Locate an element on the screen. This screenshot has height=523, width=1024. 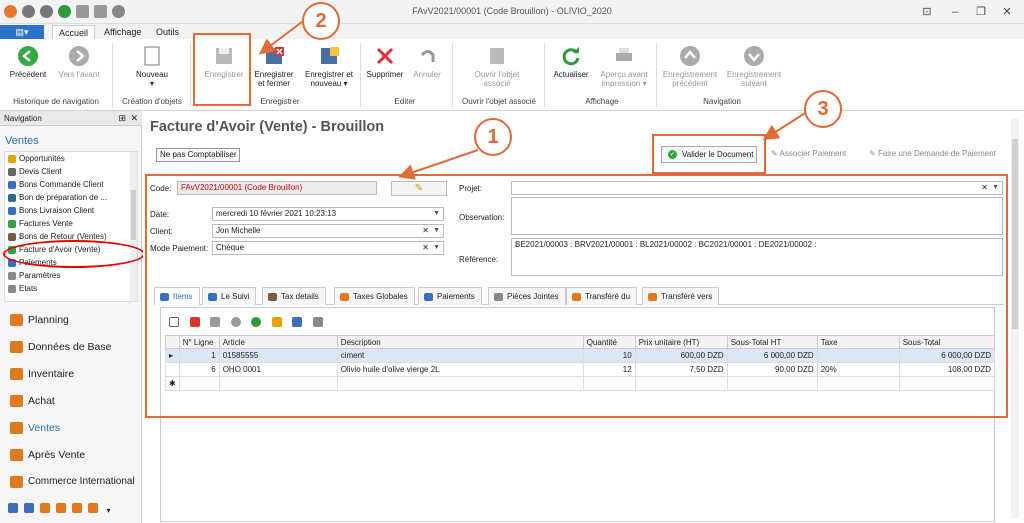
module-ventes: Ventes is located at coordinates (35, 428).